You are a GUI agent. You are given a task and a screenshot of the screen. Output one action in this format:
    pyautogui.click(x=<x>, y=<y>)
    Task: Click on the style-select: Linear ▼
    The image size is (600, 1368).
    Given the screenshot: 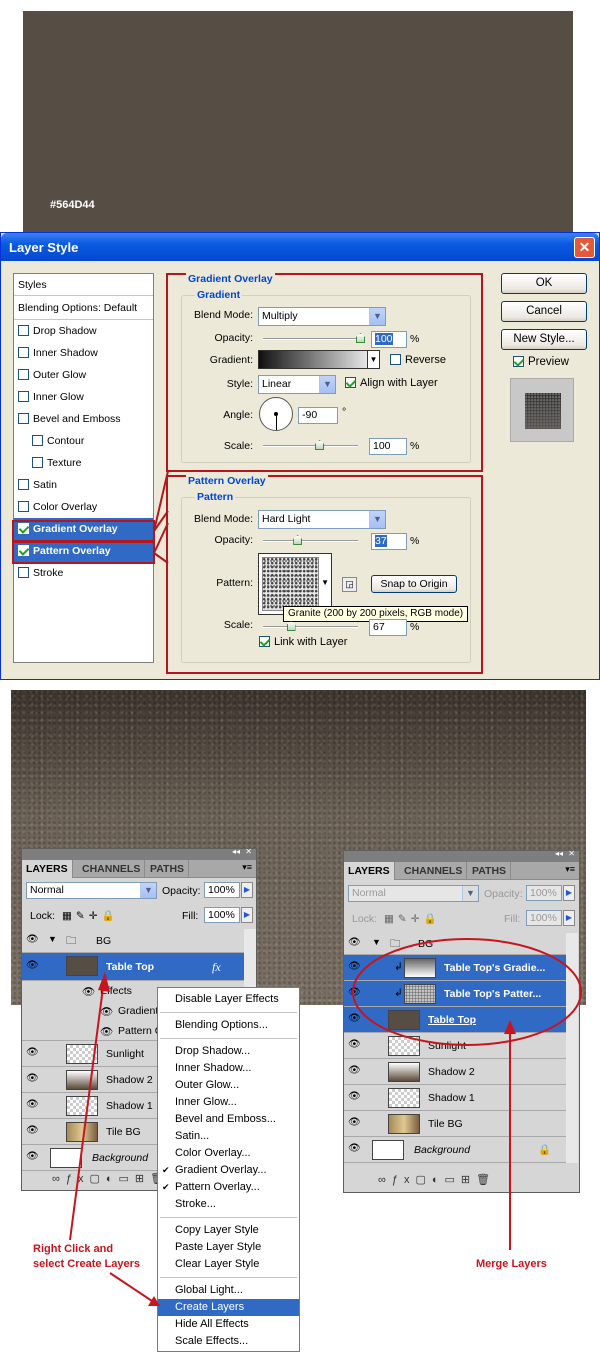 What is the action you would take?
    pyautogui.click(x=297, y=384)
    